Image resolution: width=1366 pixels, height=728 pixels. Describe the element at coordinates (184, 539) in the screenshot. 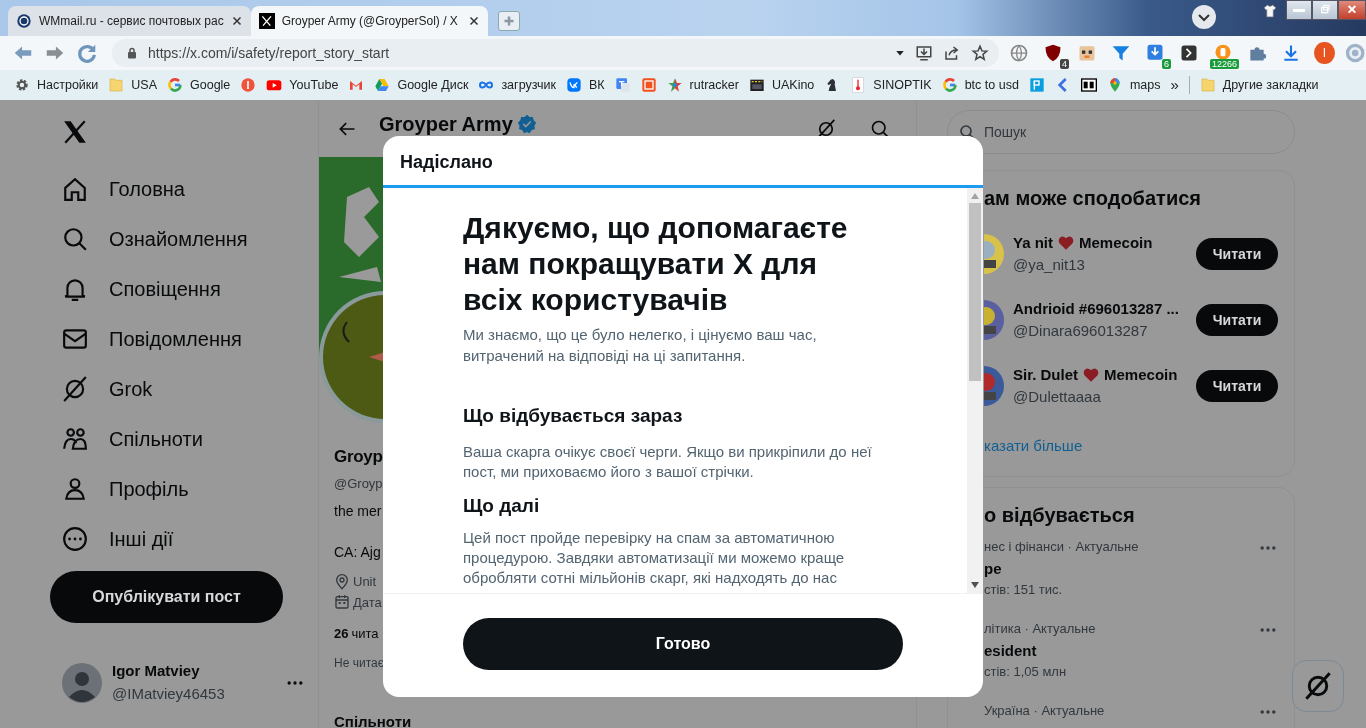

I see `nav-item: Інші дії` at that location.